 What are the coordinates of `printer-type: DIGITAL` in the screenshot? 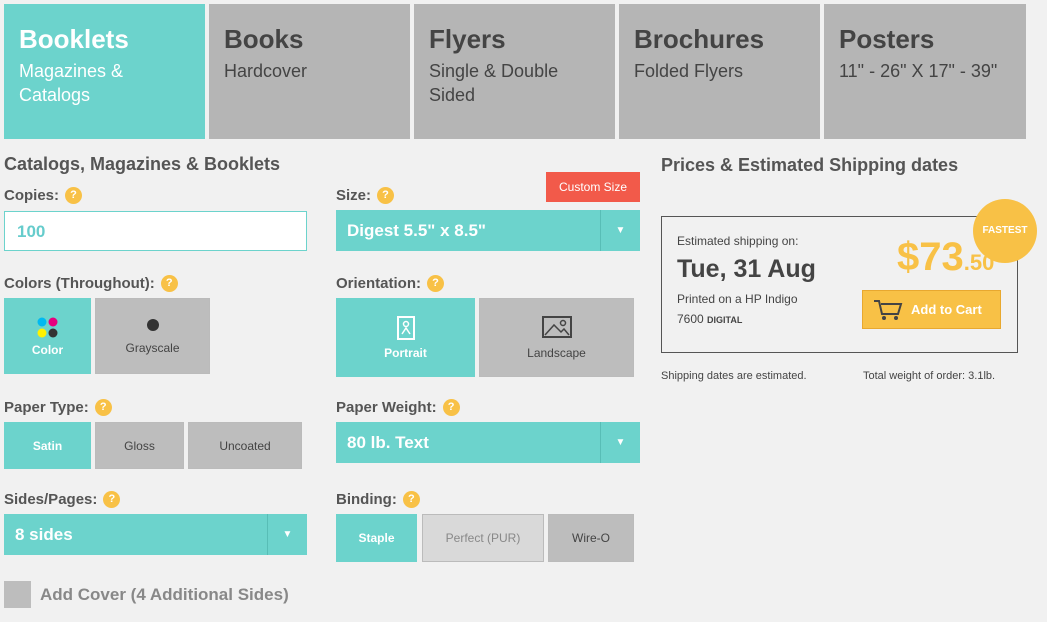 It's located at (725, 320).